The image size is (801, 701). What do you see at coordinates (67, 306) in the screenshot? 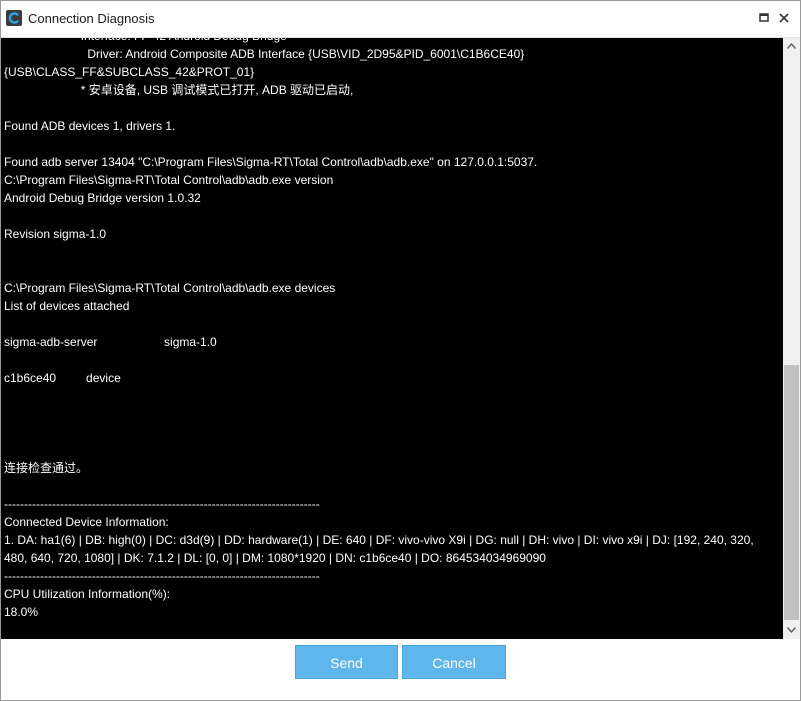
I see `console-line: List of devices attached` at bounding box center [67, 306].